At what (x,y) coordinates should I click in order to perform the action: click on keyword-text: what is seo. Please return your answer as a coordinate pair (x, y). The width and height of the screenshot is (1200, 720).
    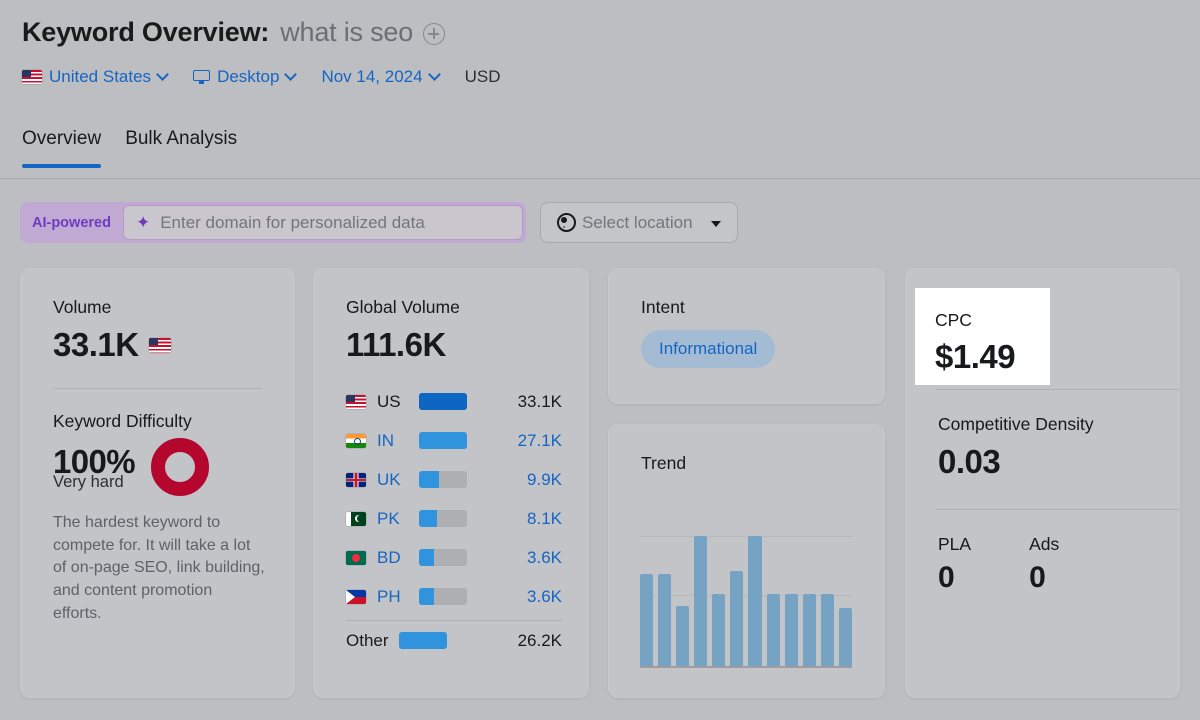
    Looking at the image, I should click on (347, 31).